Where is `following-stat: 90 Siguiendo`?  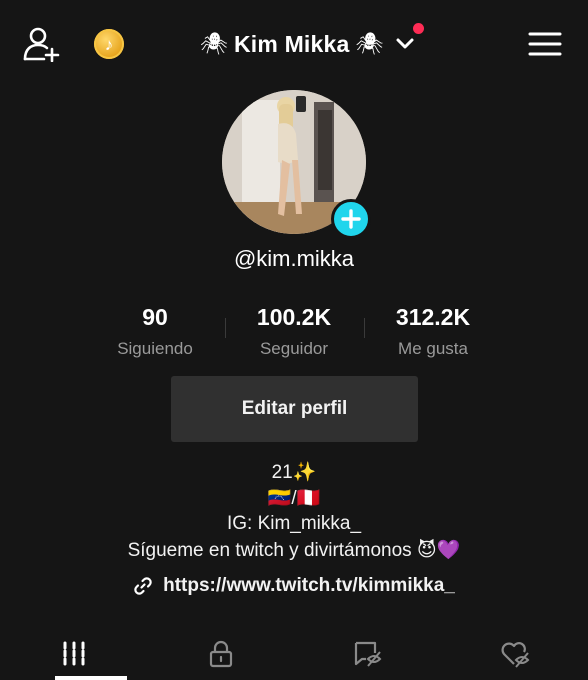
following-stat: 90 Siguiendo is located at coordinates (155, 331).